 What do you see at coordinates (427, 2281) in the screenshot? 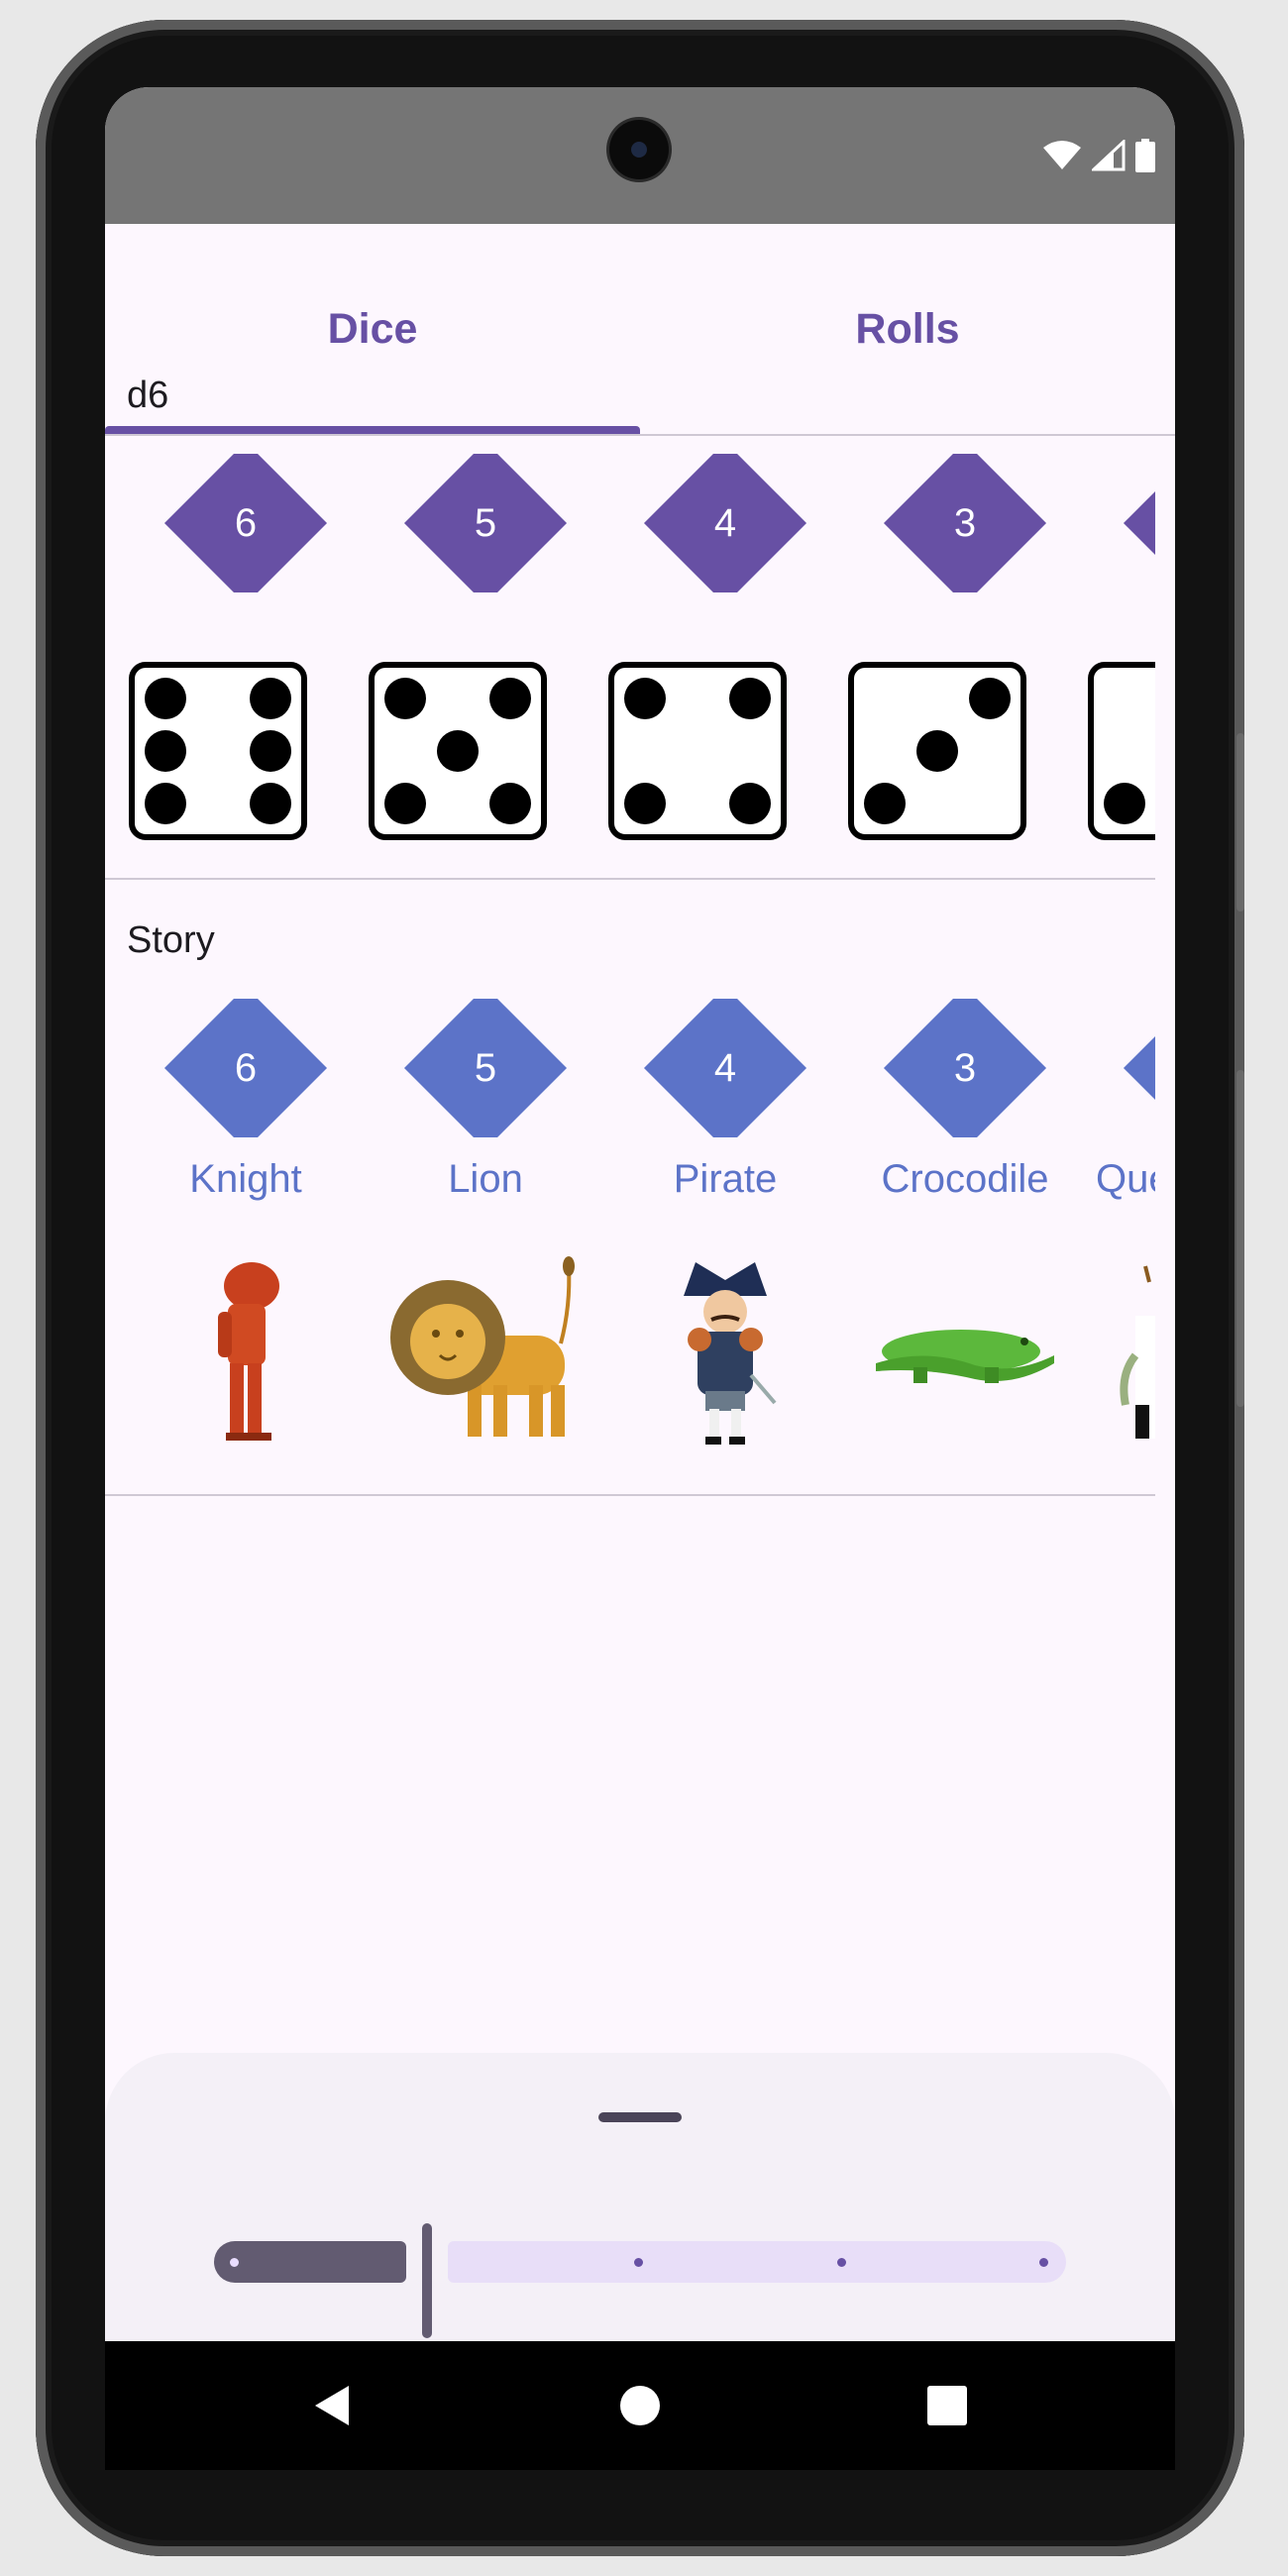
I see `slider-thumb` at bounding box center [427, 2281].